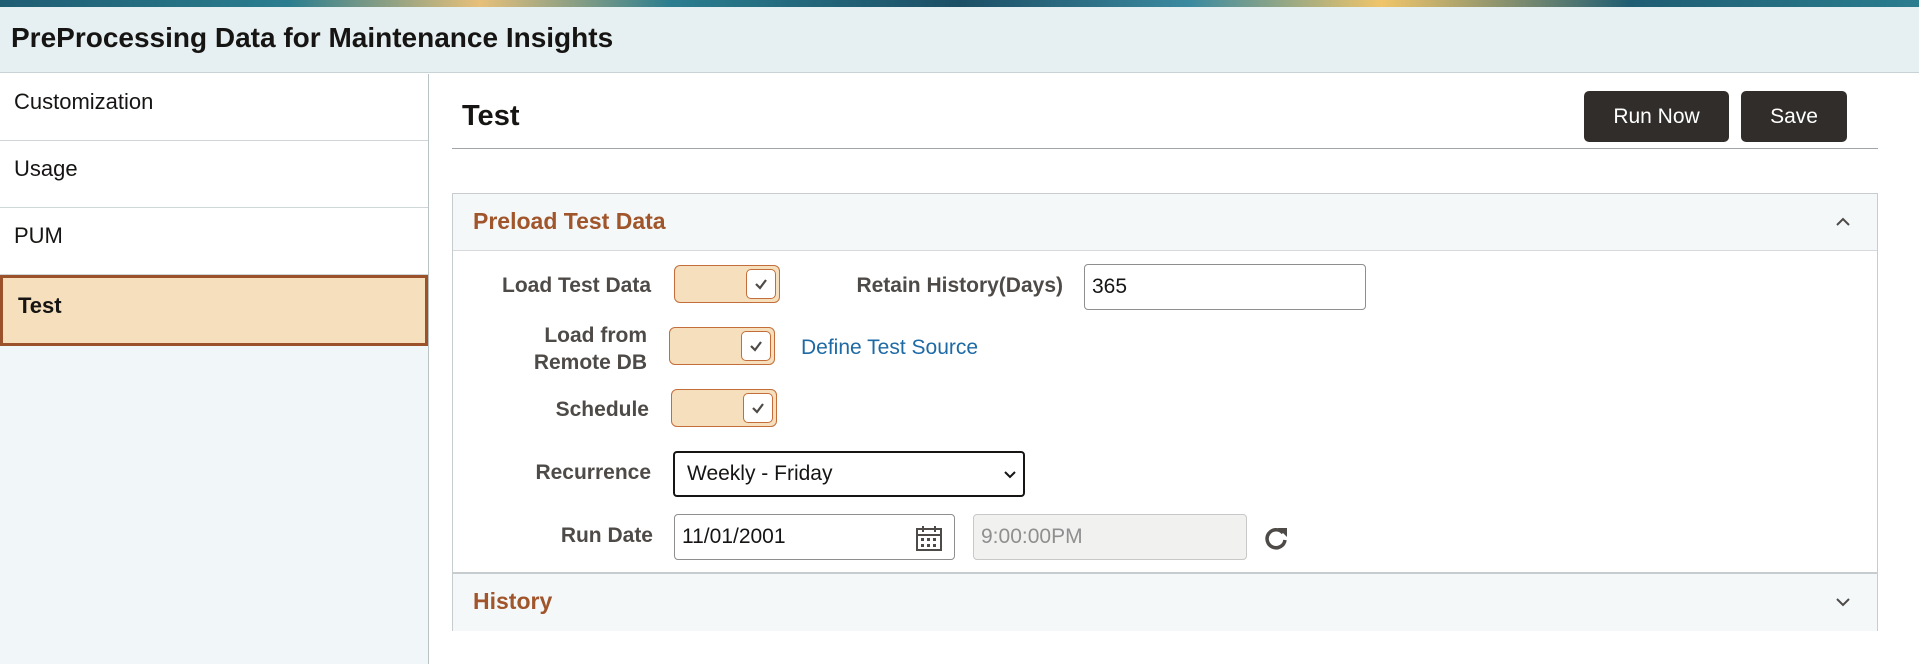 The width and height of the screenshot is (1919, 664). I want to click on load-remote-label-line2: Remote DB, so click(590, 362).